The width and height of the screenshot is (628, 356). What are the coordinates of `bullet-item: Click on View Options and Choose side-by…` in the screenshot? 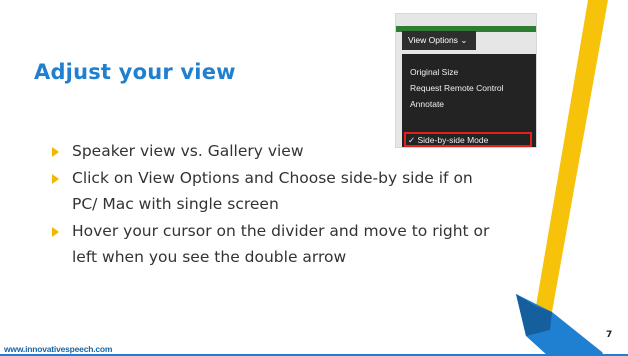 It's located at (272, 191).